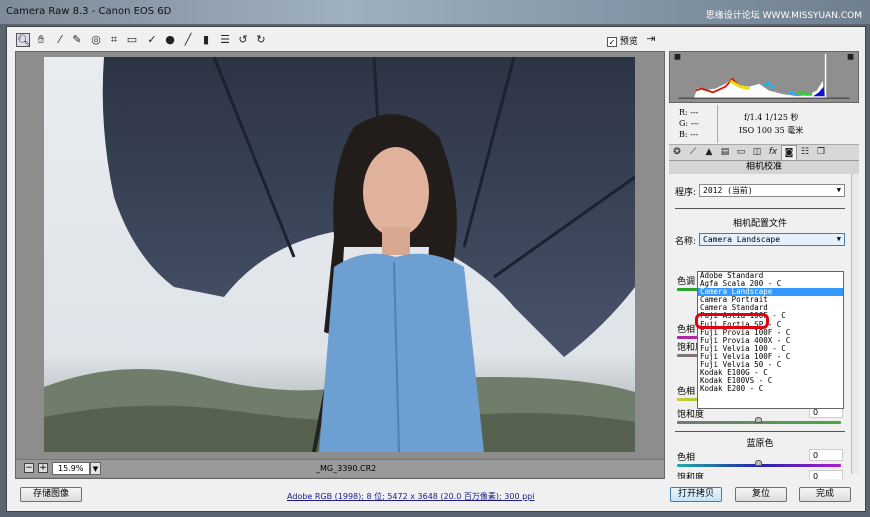 The height and width of the screenshot is (517, 870). What do you see at coordinates (23, 40) in the screenshot?
I see `zoom-icon: 🔍︎` at bounding box center [23, 40].